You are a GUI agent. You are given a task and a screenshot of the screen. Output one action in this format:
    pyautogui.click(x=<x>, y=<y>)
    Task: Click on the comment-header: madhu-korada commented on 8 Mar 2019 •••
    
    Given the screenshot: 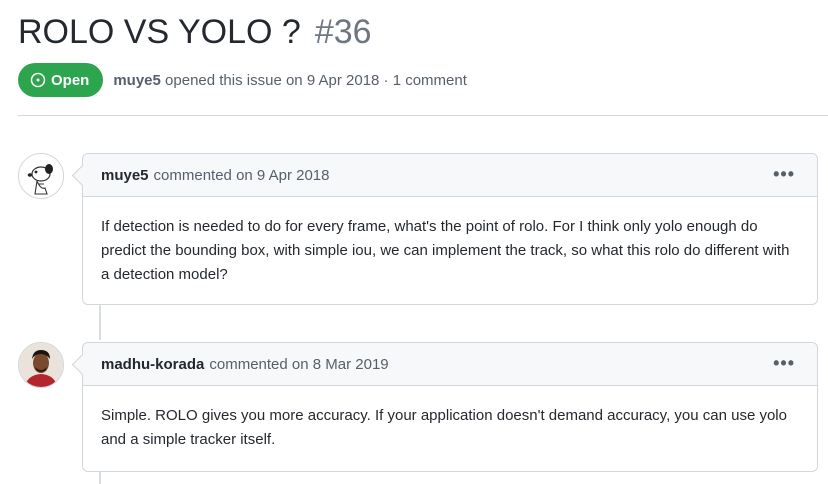 What is the action you would take?
    pyautogui.click(x=450, y=364)
    